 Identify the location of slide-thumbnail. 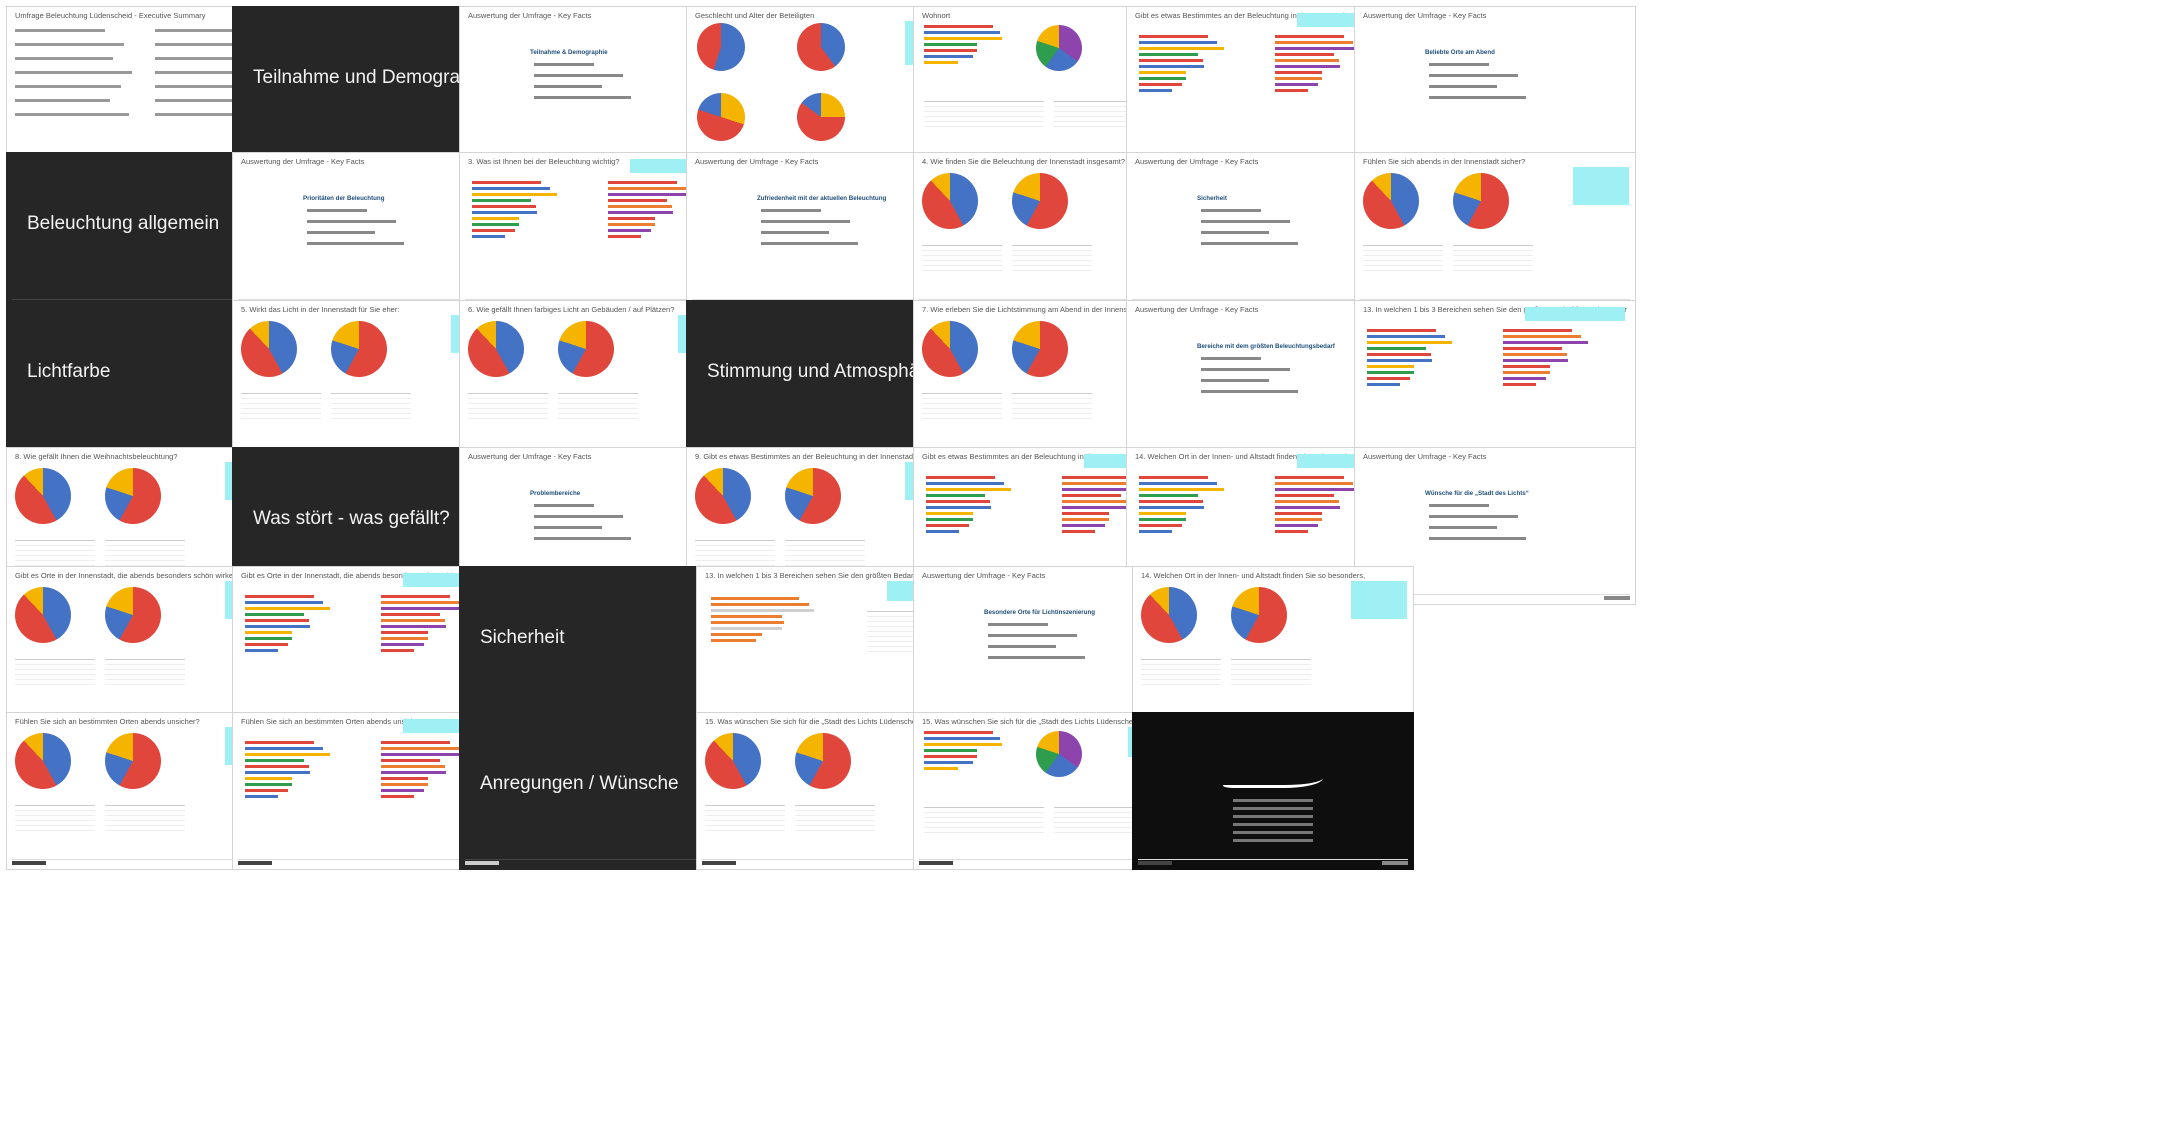
(1273, 791).